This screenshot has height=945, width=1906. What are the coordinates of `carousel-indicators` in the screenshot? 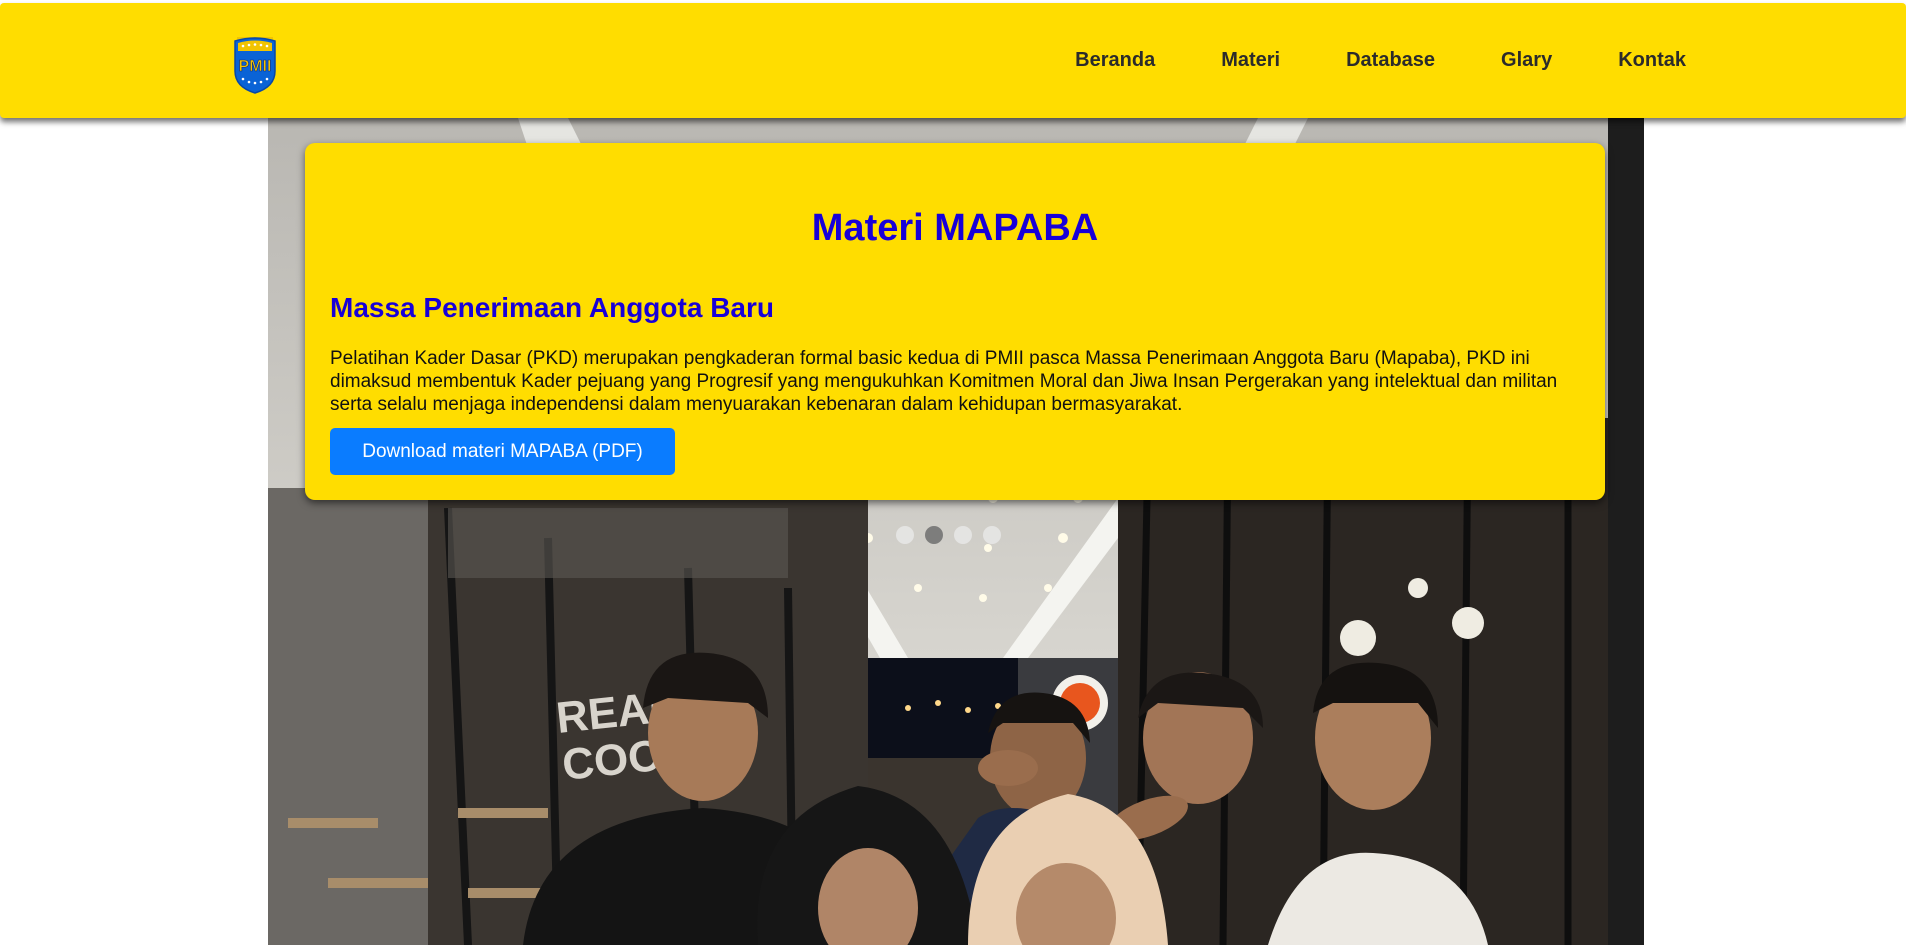 It's located at (954, 535).